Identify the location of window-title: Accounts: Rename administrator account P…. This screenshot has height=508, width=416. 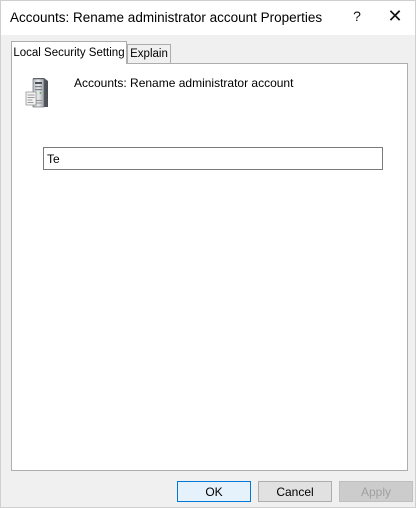
(166, 17).